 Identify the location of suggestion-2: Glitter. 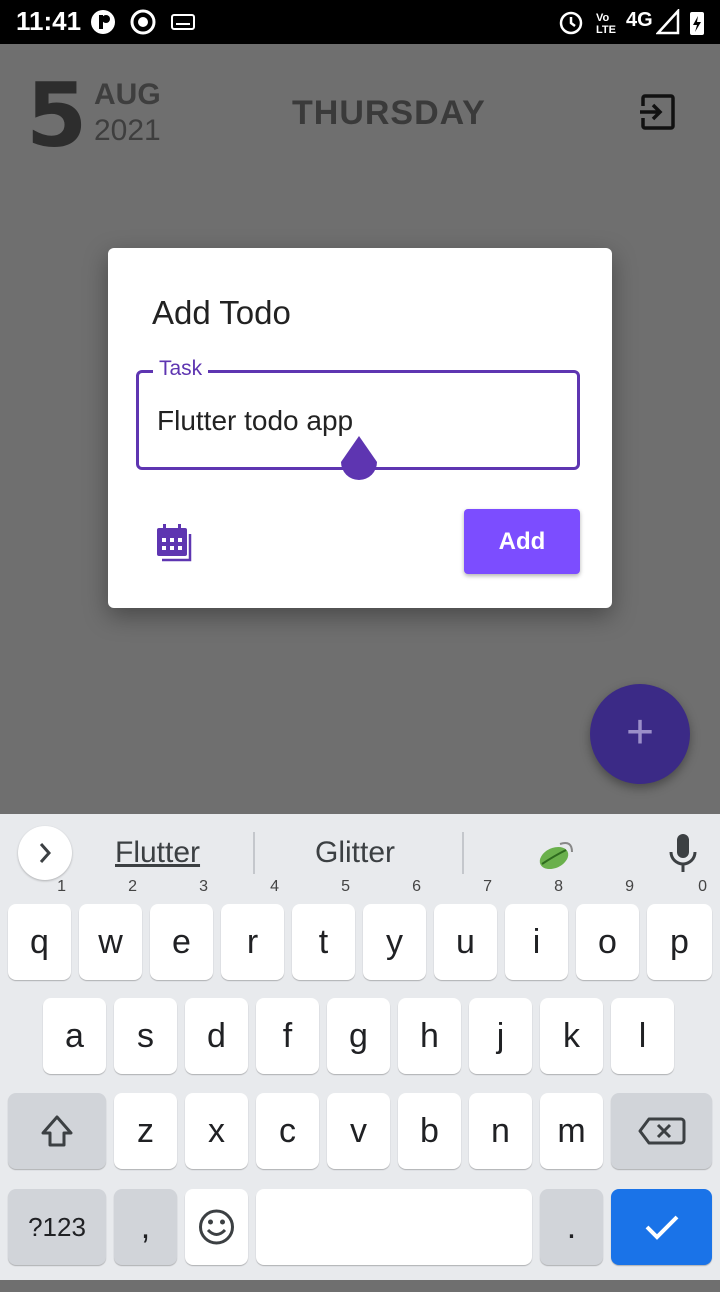
(355, 853).